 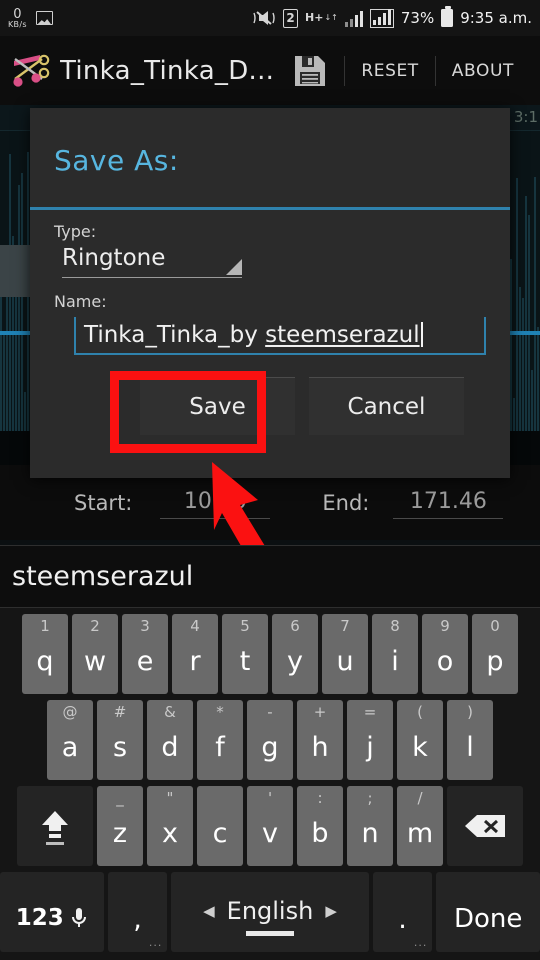 I want to click on key-u: 7u, so click(x=345, y=654).